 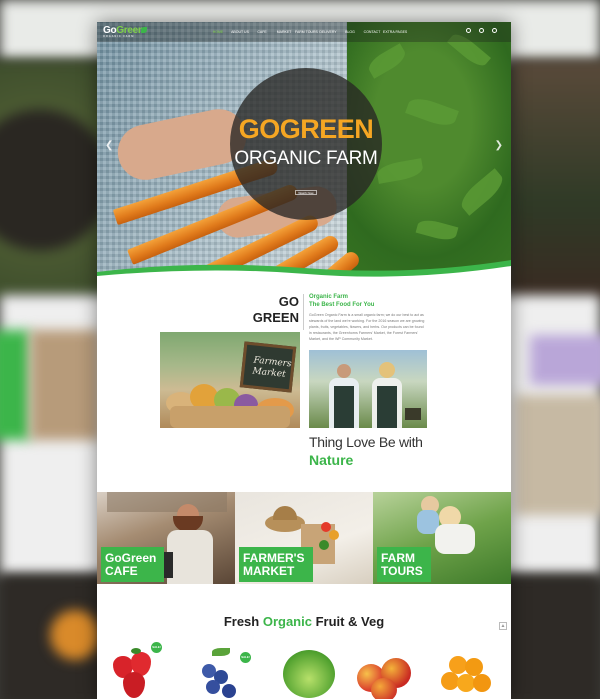 What do you see at coordinates (503, 626) in the screenshot?
I see `scroll-up-icon: ▲` at bounding box center [503, 626].